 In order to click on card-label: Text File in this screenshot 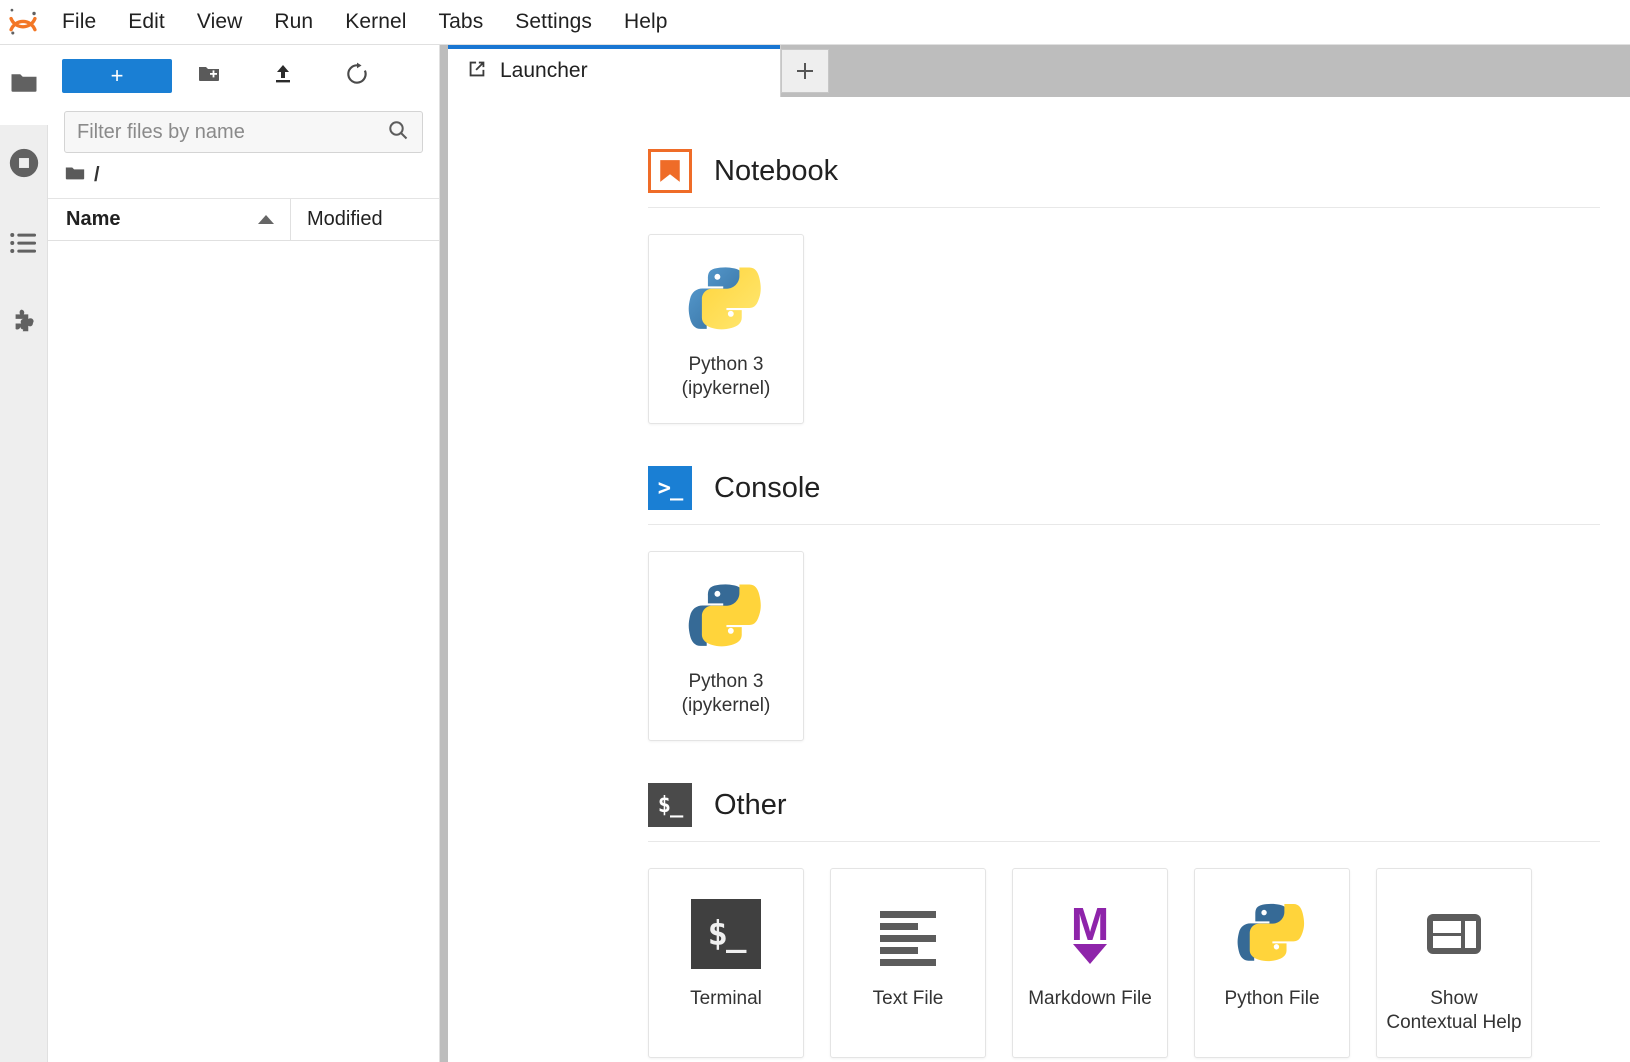, I will do `click(908, 998)`.